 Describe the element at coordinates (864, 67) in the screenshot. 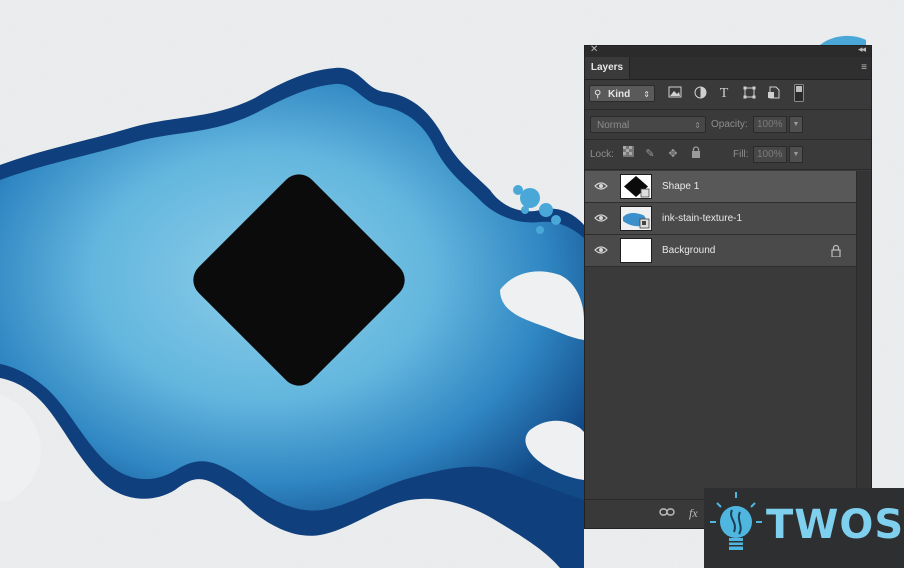

I see `panel-menu-icon: ≡` at that location.